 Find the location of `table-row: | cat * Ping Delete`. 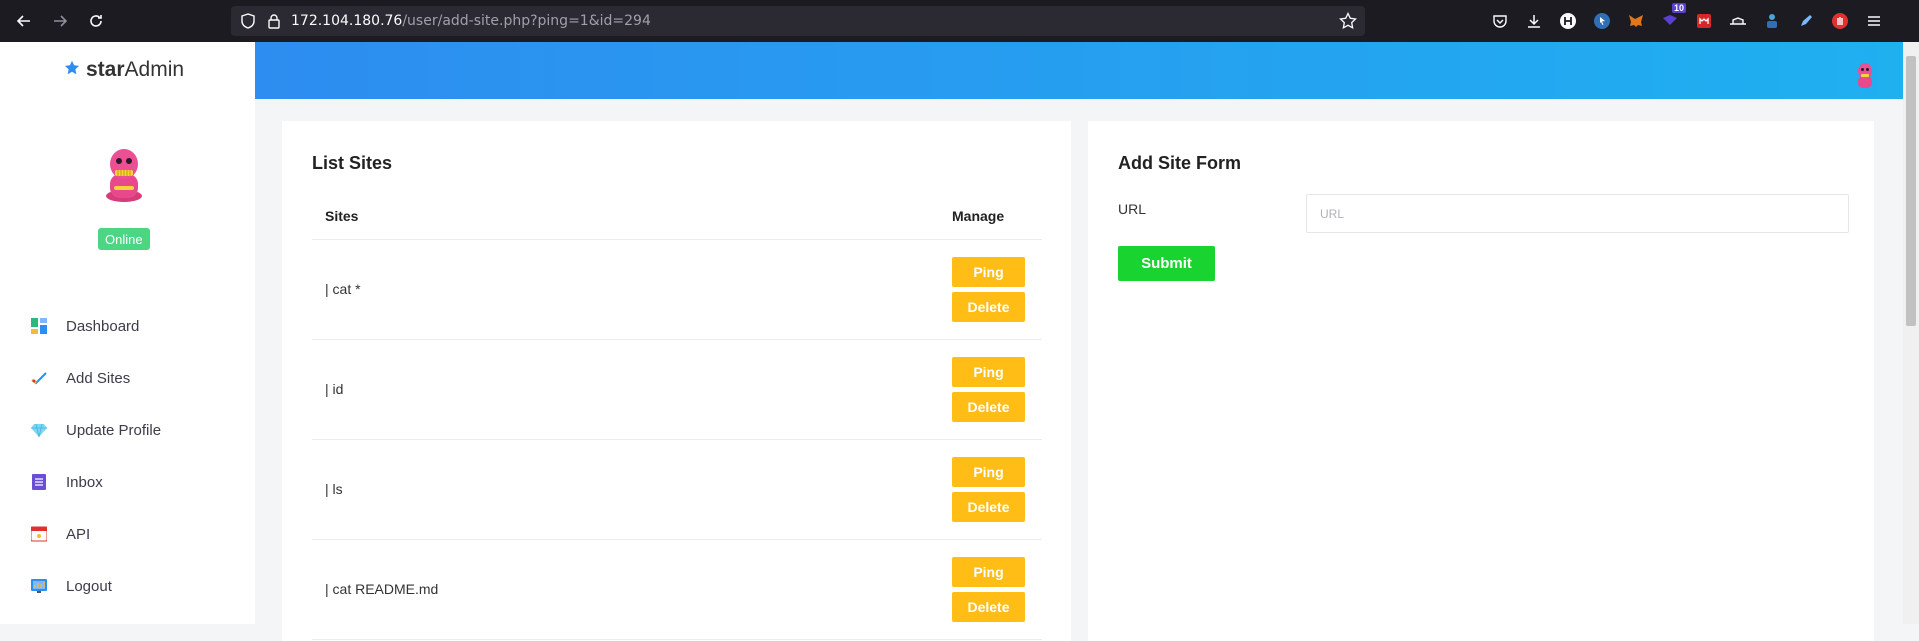

table-row: | cat * Ping Delete is located at coordinates (677, 289).